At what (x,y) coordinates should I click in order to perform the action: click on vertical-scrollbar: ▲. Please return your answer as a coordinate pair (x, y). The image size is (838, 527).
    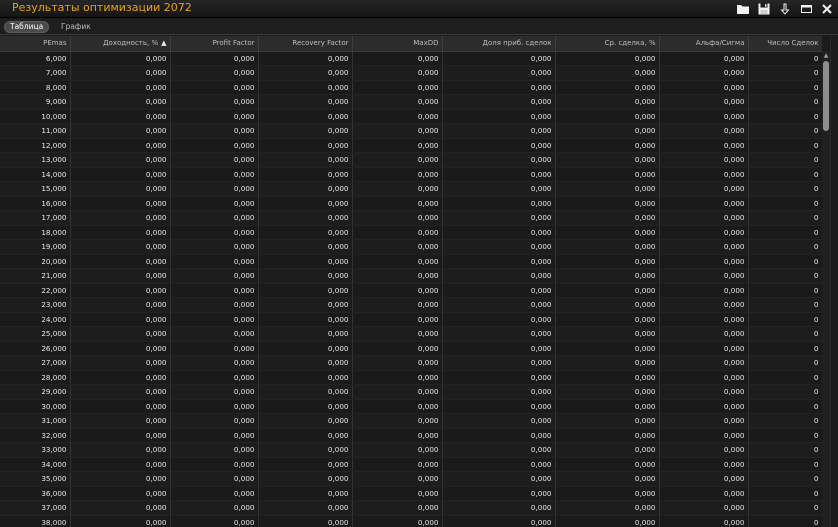
    Looking at the image, I should click on (826, 289).